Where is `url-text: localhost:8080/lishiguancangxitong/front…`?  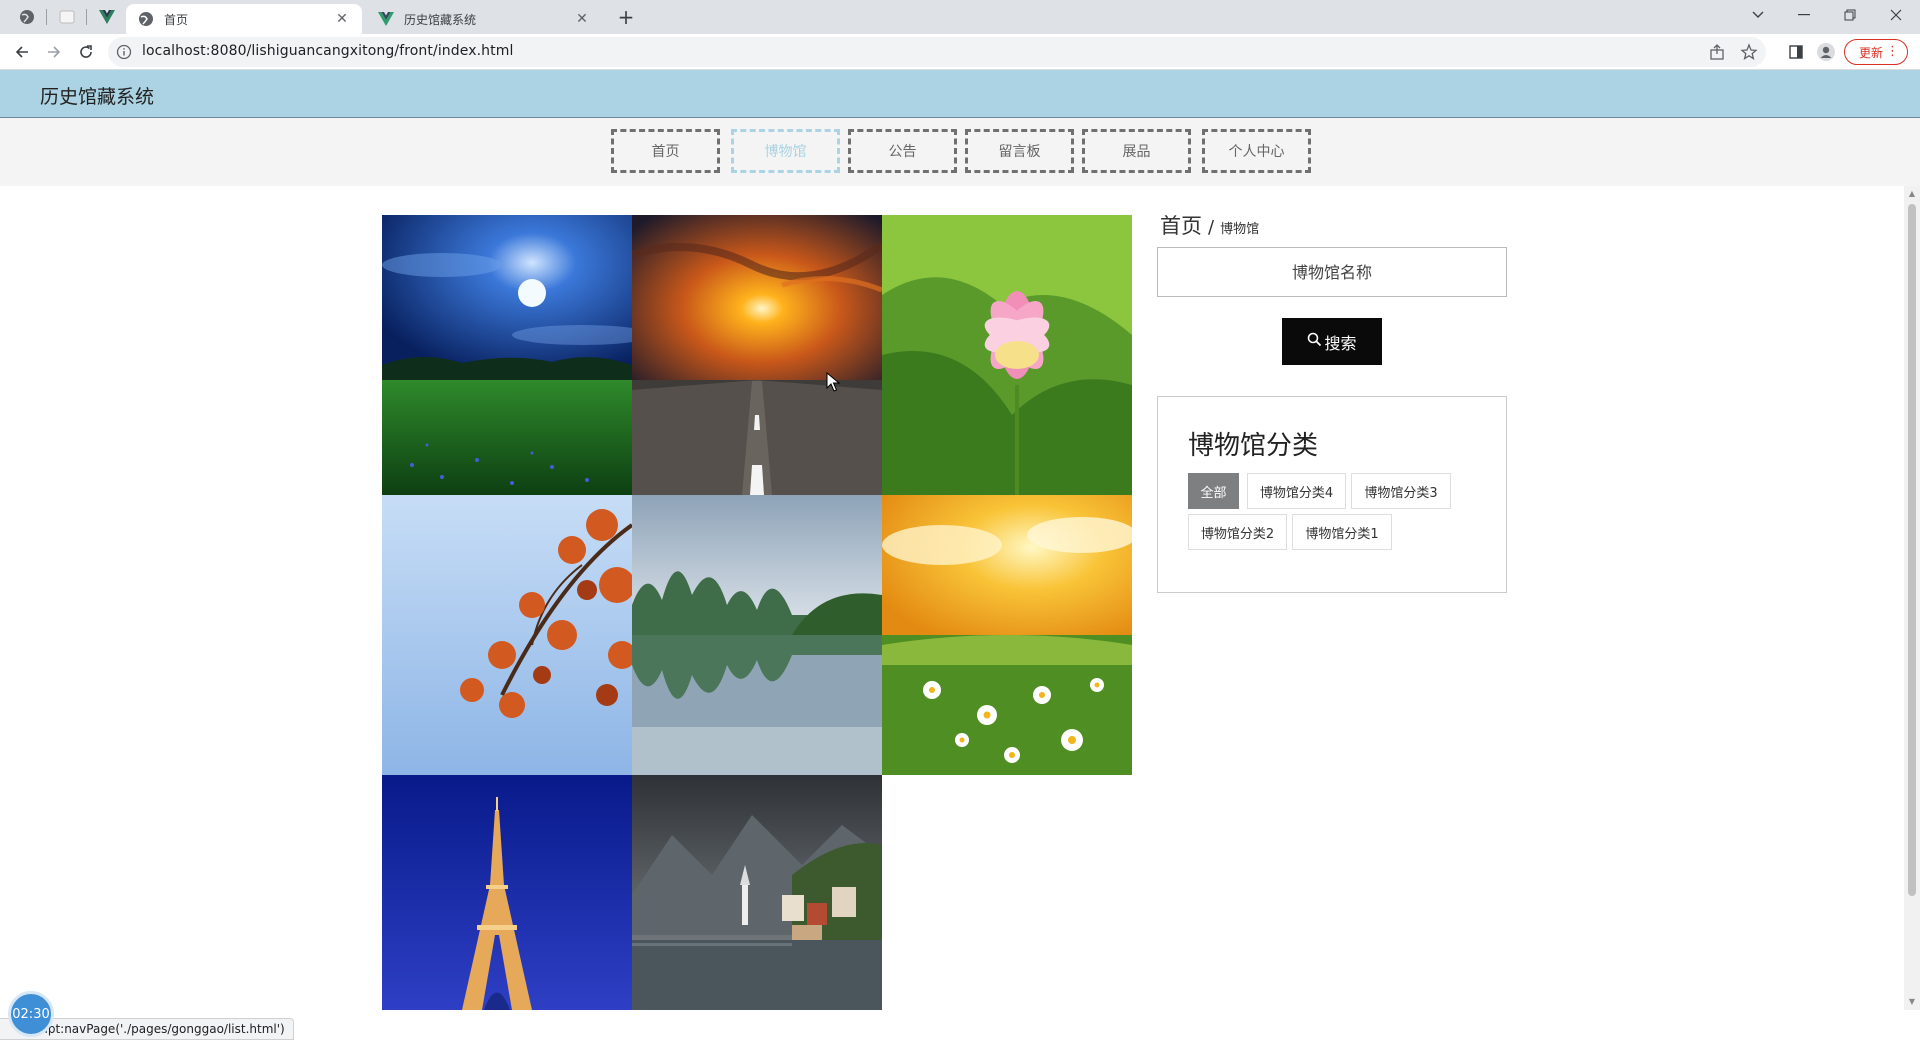 url-text: localhost:8080/lishiguancangxitong/front… is located at coordinates (328, 51).